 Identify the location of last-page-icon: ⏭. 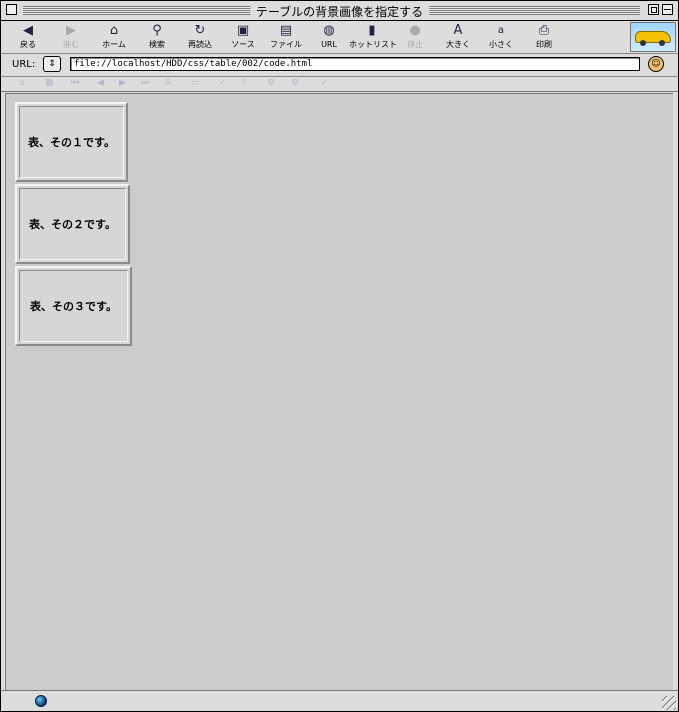
(145, 83).